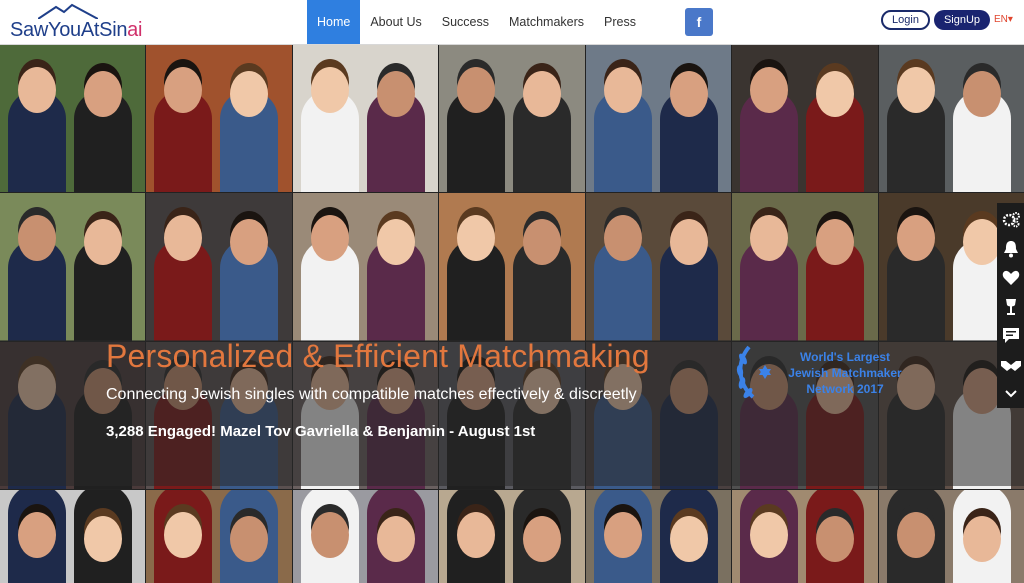 This screenshot has width=1024, height=583. What do you see at coordinates (395, 22) in the screenshot?
I see `nav-about-us: About Us` at bounding box center [395, 22].